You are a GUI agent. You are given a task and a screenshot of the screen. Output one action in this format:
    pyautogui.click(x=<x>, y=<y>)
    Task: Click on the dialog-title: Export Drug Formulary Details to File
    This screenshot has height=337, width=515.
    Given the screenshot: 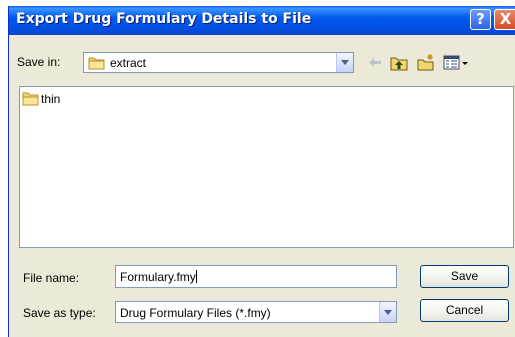 What is the action you would take?
    pyautogui.click(x=164, y=19)
    